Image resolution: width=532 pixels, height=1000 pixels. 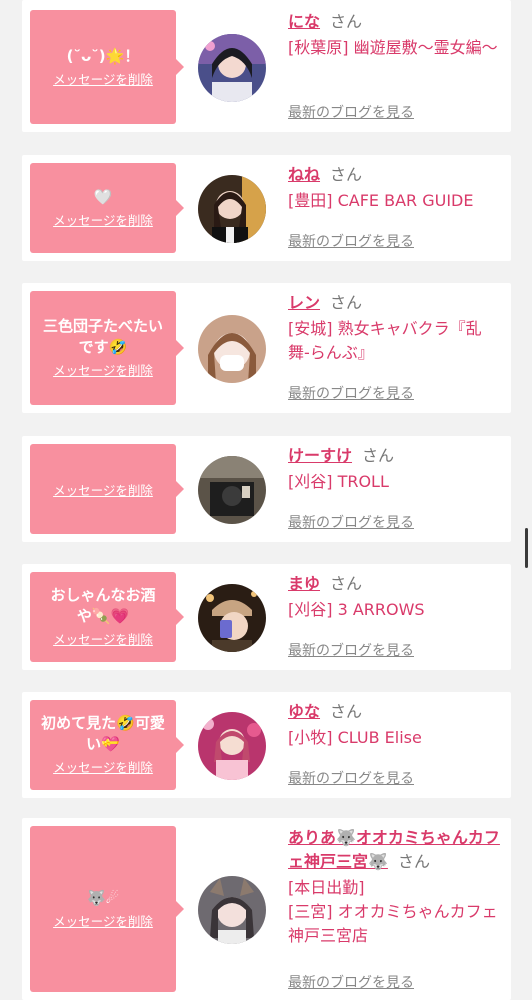 I want to click on shop-name: [秋葉原] 幽遊屋敷〜霊女編〜, so click(x=393, y=47).